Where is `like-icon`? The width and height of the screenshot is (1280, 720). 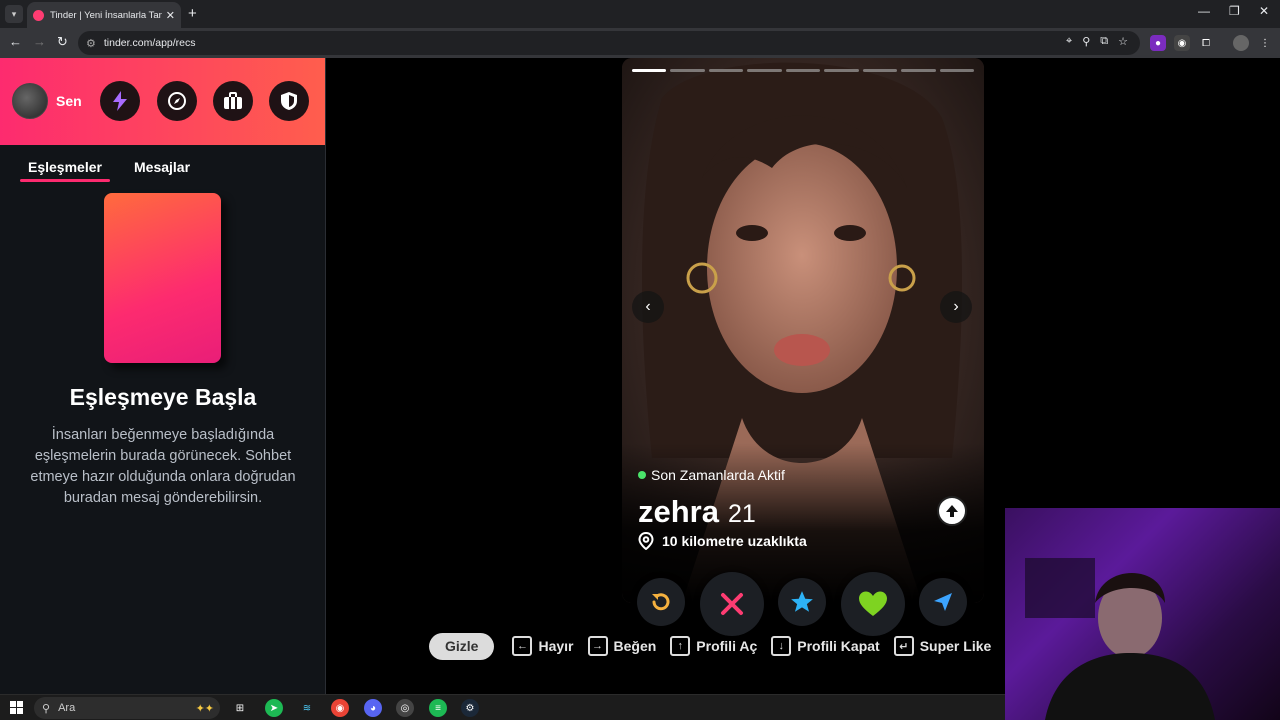 like-icon is located at coordinates (873, 603).